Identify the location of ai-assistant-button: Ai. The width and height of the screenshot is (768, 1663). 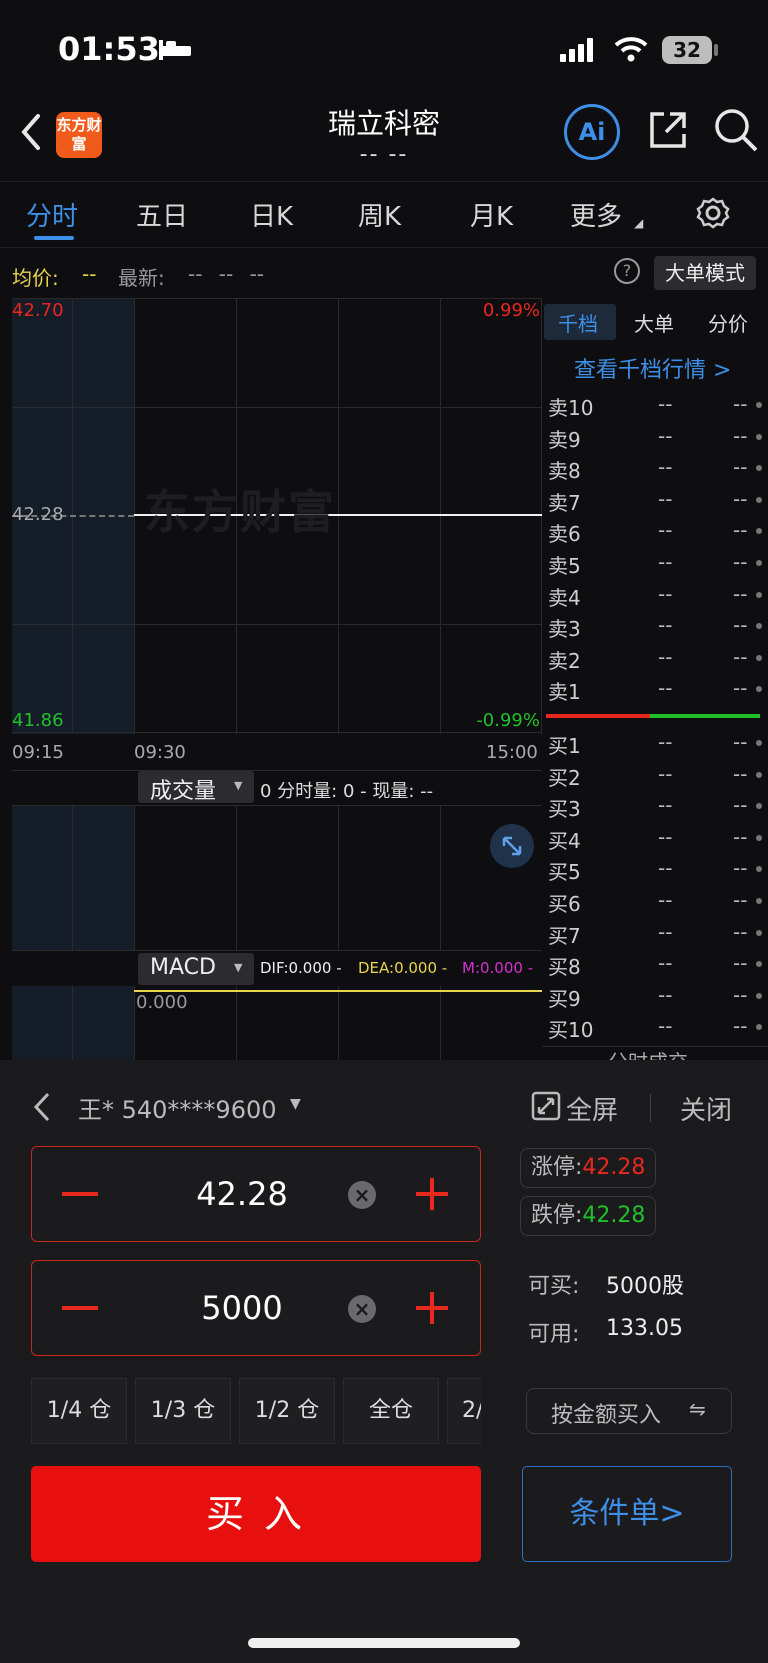
(592, 132).